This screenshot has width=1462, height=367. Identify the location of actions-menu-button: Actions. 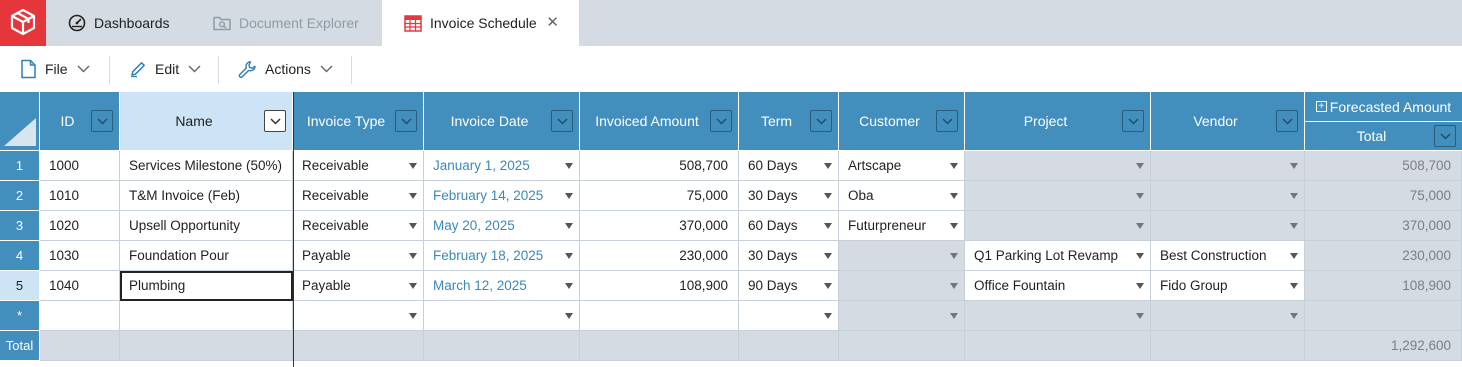
(285, 69).